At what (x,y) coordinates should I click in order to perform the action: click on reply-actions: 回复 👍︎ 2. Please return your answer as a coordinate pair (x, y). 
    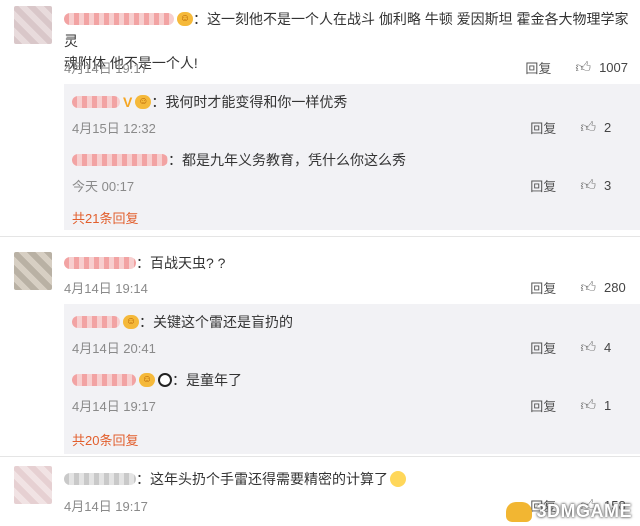
    Looking at the image, I should click on (579, 127).